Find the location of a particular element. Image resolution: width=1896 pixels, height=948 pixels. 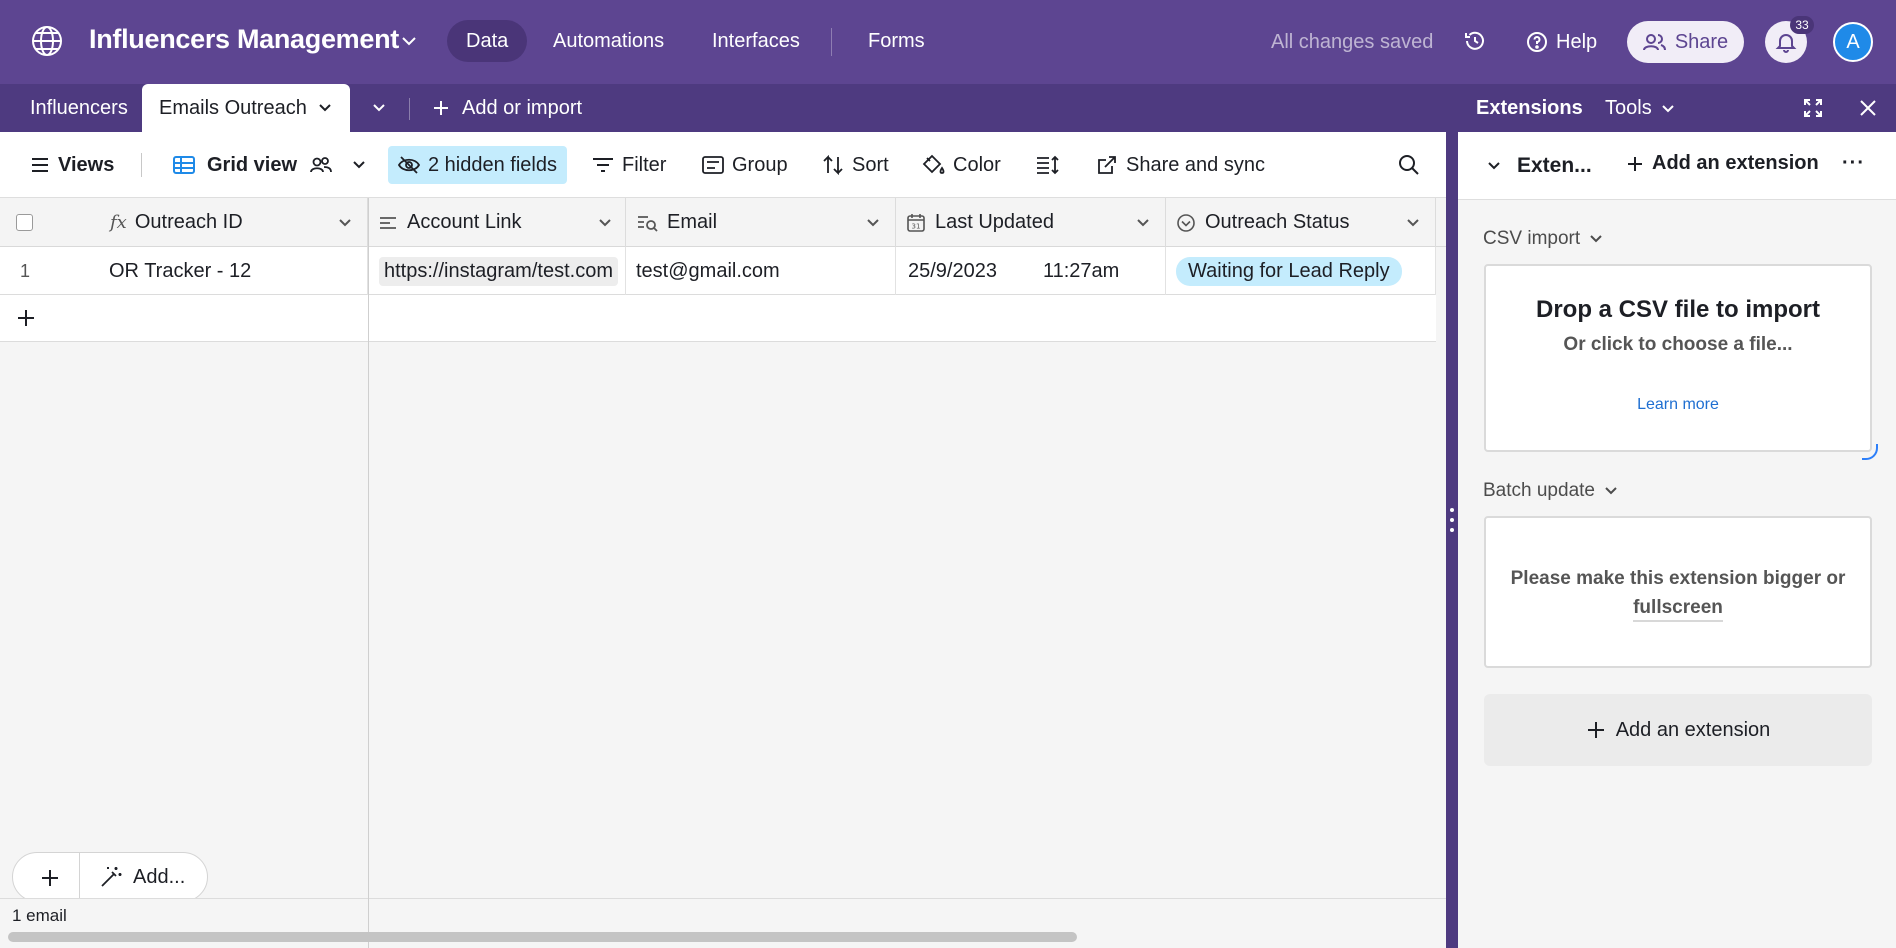

group-icon is located at coordinates (713, 165).